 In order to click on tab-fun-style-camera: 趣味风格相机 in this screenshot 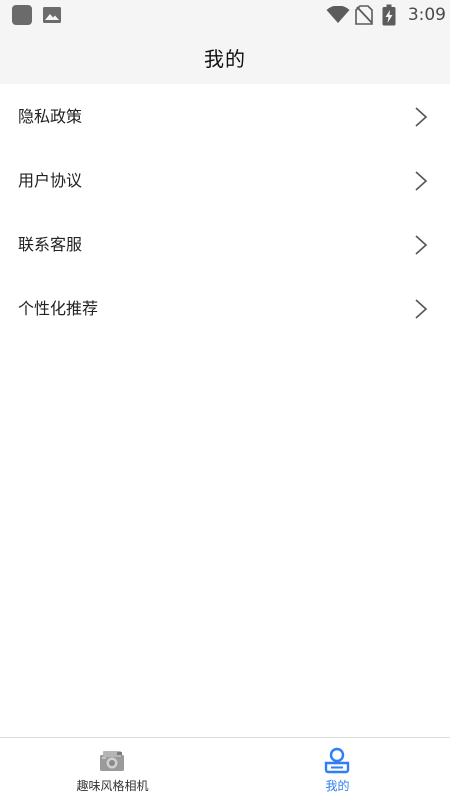, I will do `click(112, 769)`.